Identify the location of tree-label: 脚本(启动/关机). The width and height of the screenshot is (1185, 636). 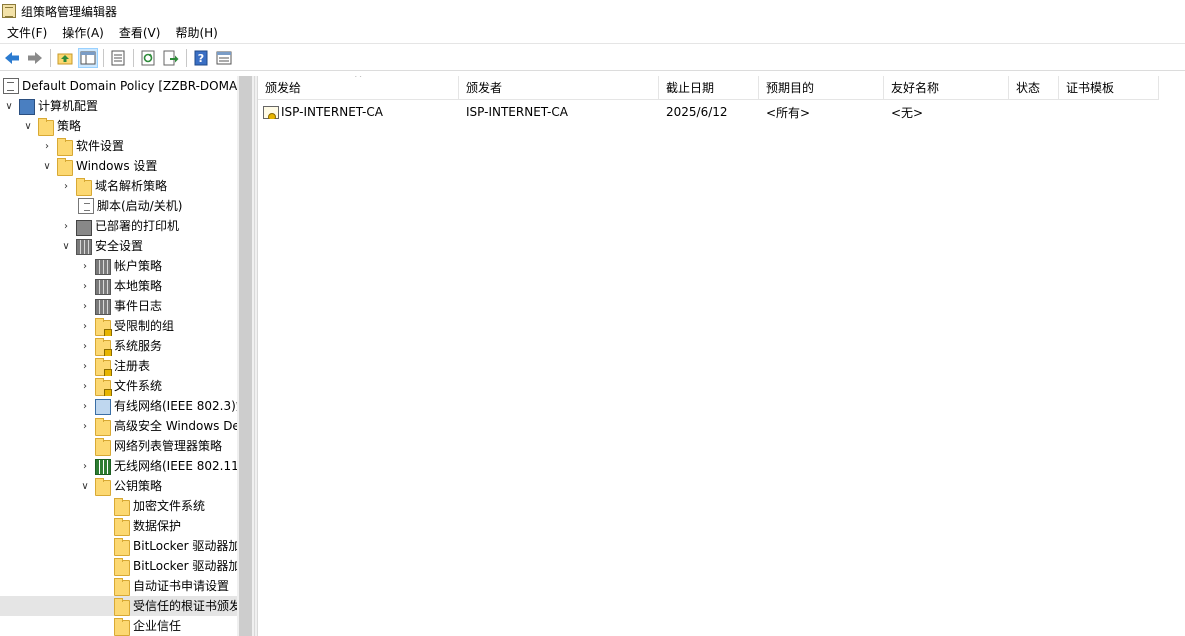
(140, 206).